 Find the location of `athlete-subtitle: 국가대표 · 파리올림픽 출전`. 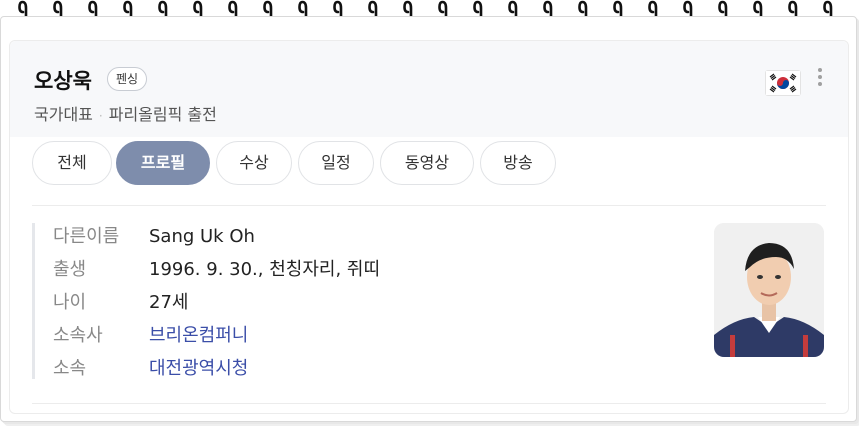

athlete-subtitle: 국가대표 · 파리올림픽 출전 is located at coordinates (125, 113).